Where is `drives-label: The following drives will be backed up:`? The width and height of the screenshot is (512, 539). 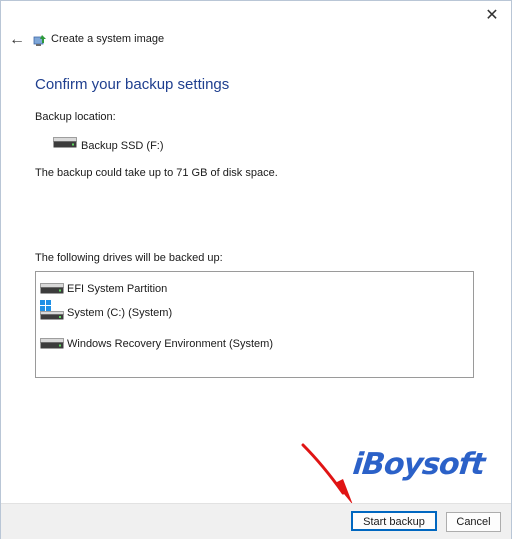 drives-label: The following drives will be backed up: is located at coordinates (129, 258).